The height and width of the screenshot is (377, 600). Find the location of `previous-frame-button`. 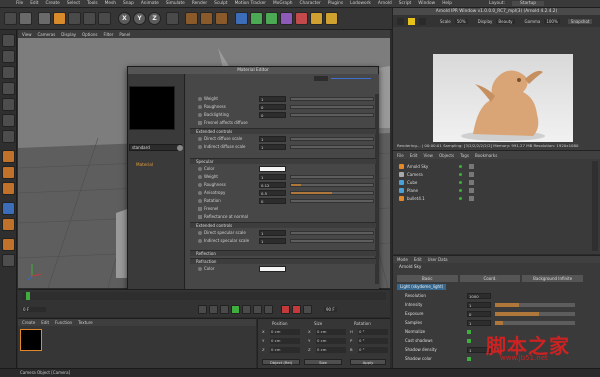

previous-frame-button is located at coordinates (224, 309).